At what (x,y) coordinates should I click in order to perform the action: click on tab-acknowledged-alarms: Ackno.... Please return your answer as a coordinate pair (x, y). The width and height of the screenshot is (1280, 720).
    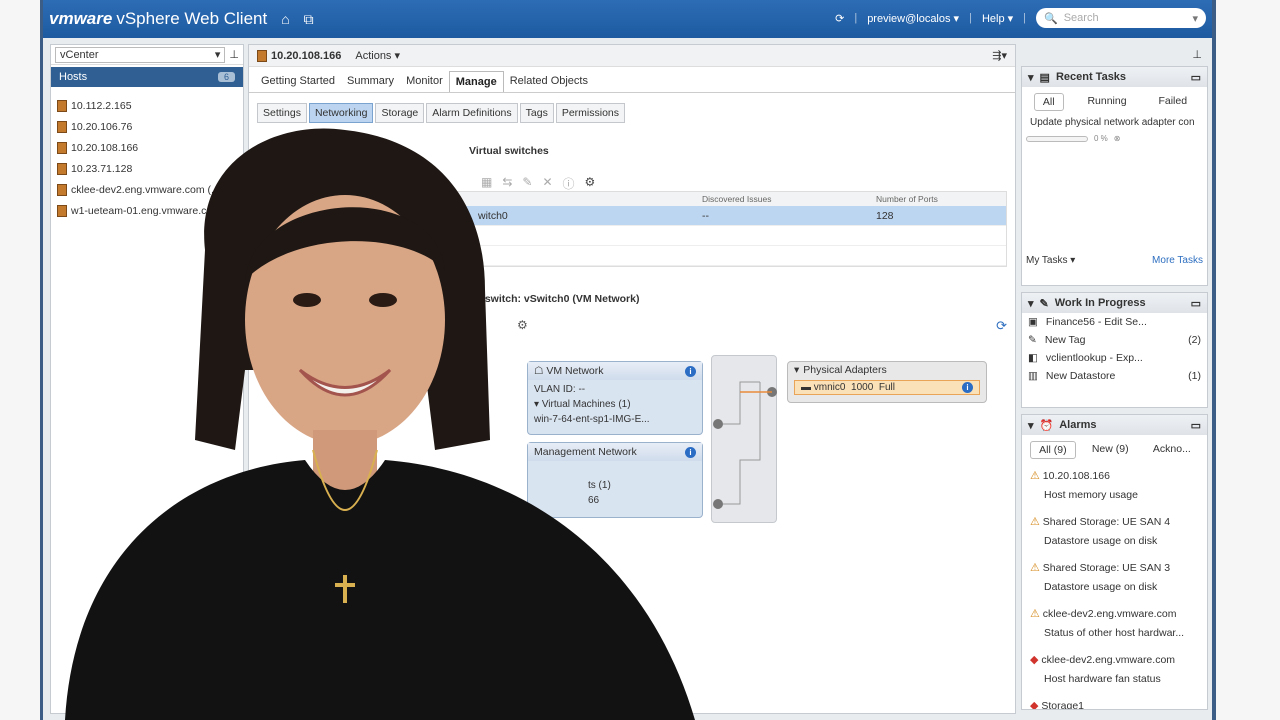
    Looking at the image, I should click on (1172, 450).